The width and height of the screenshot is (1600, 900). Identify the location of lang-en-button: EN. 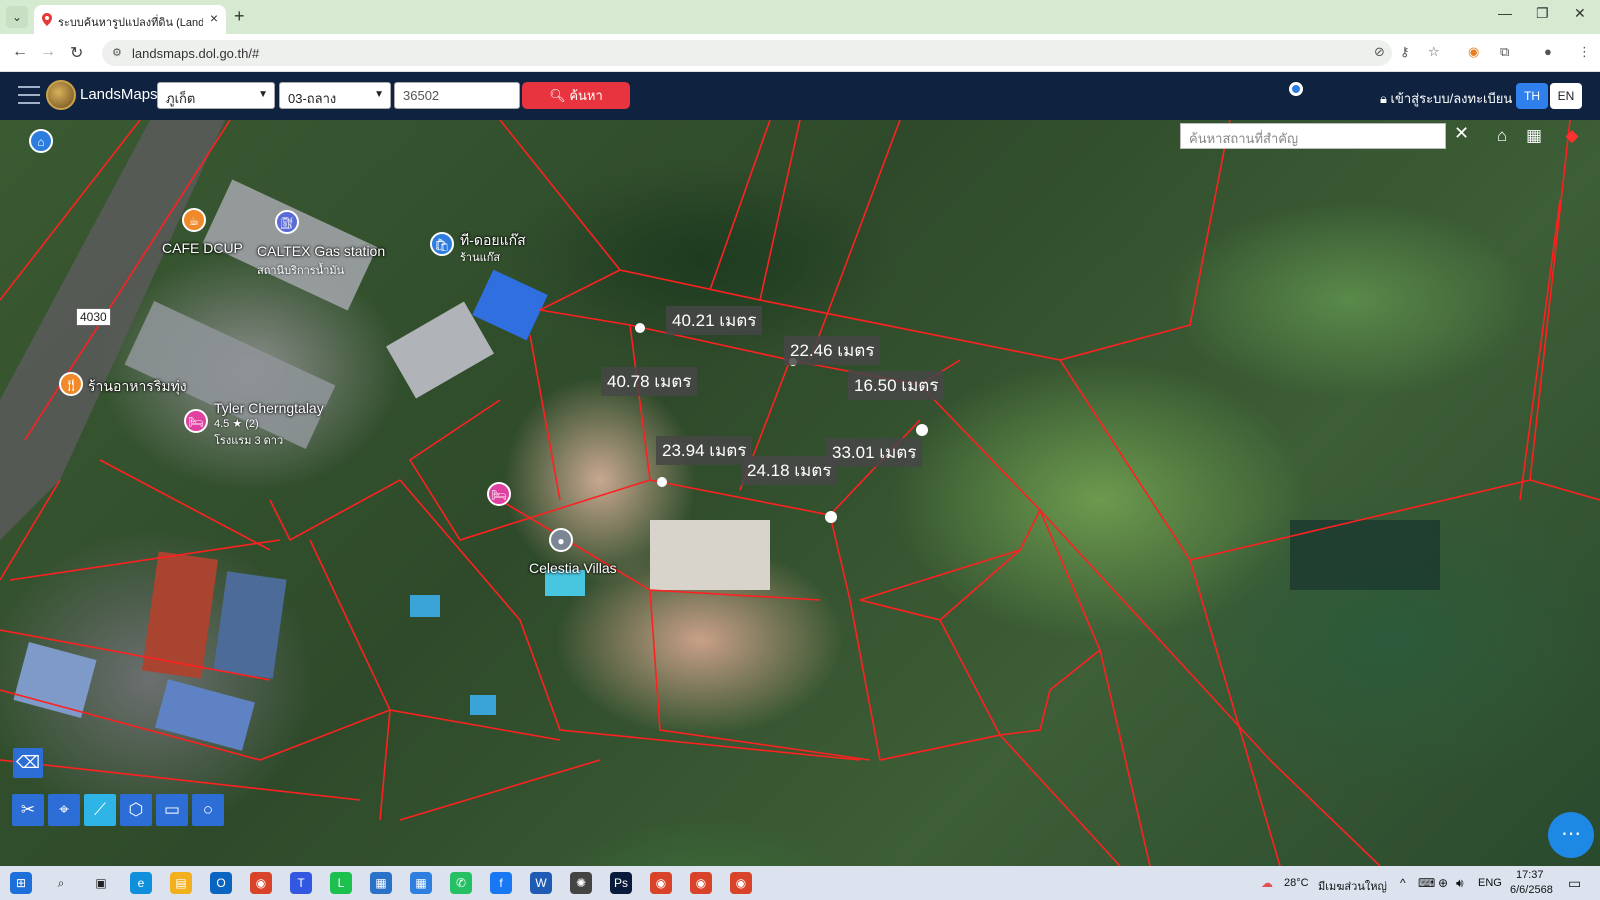
(1566, 96).